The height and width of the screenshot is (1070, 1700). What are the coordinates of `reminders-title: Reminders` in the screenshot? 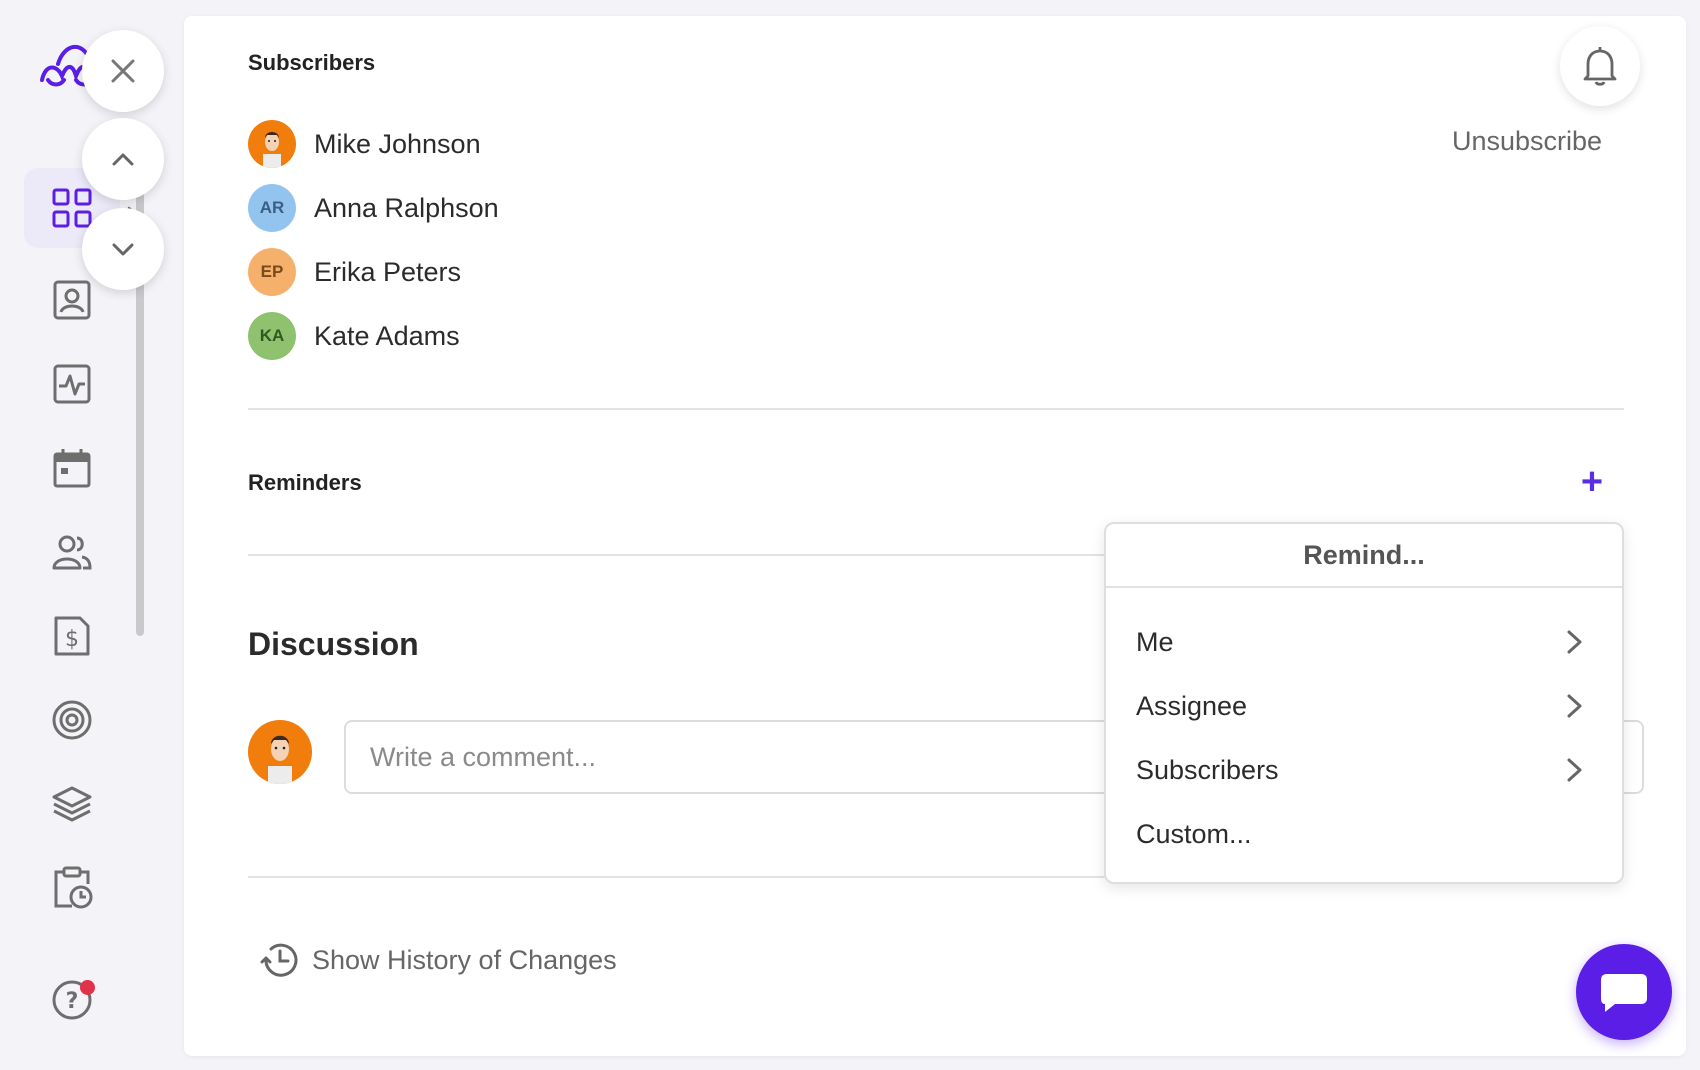 It's located at (305, 482).